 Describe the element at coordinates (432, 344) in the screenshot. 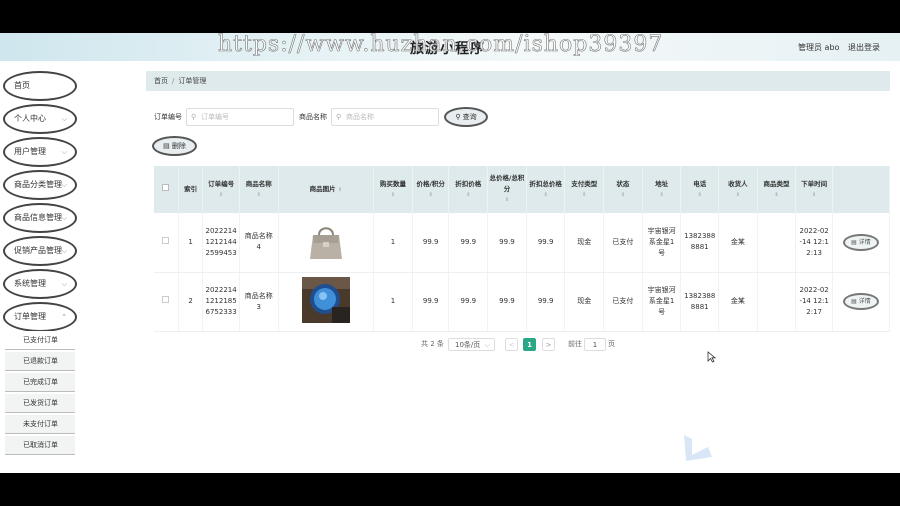

I see `pagination-total: 共 2 条` at that location.